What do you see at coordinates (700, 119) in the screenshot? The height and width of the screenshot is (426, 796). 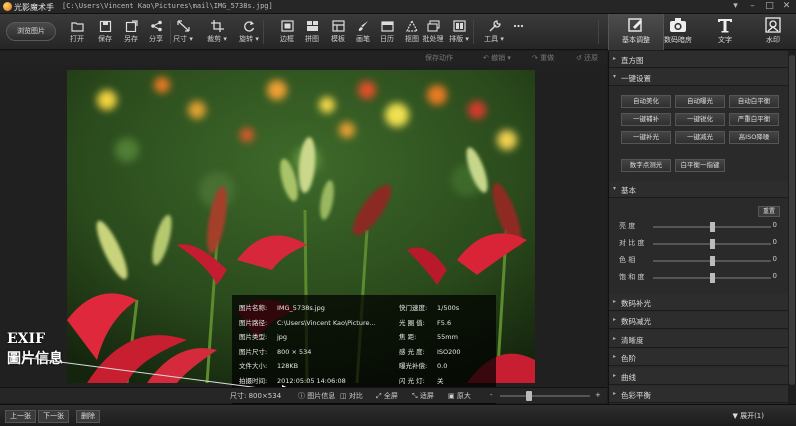 I see `oneclick-button: 一键锐化` at bounding box center [700, 119].